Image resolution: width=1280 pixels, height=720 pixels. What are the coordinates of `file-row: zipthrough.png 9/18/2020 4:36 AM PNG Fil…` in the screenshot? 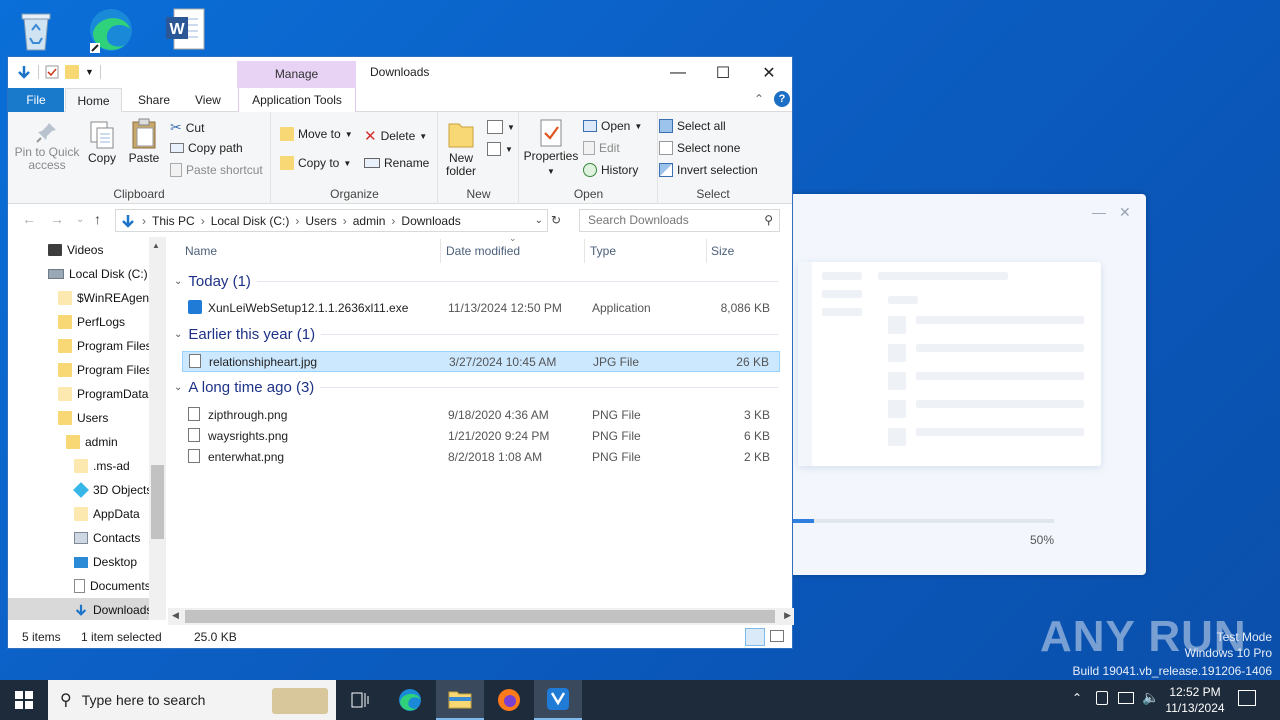 It's located at (481, 414).